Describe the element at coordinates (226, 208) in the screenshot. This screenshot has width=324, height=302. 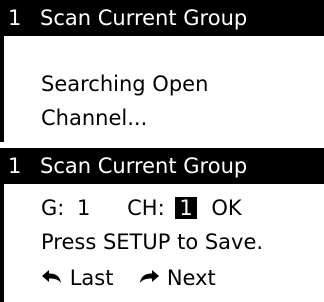
I see `status-ok: OK` at that location.